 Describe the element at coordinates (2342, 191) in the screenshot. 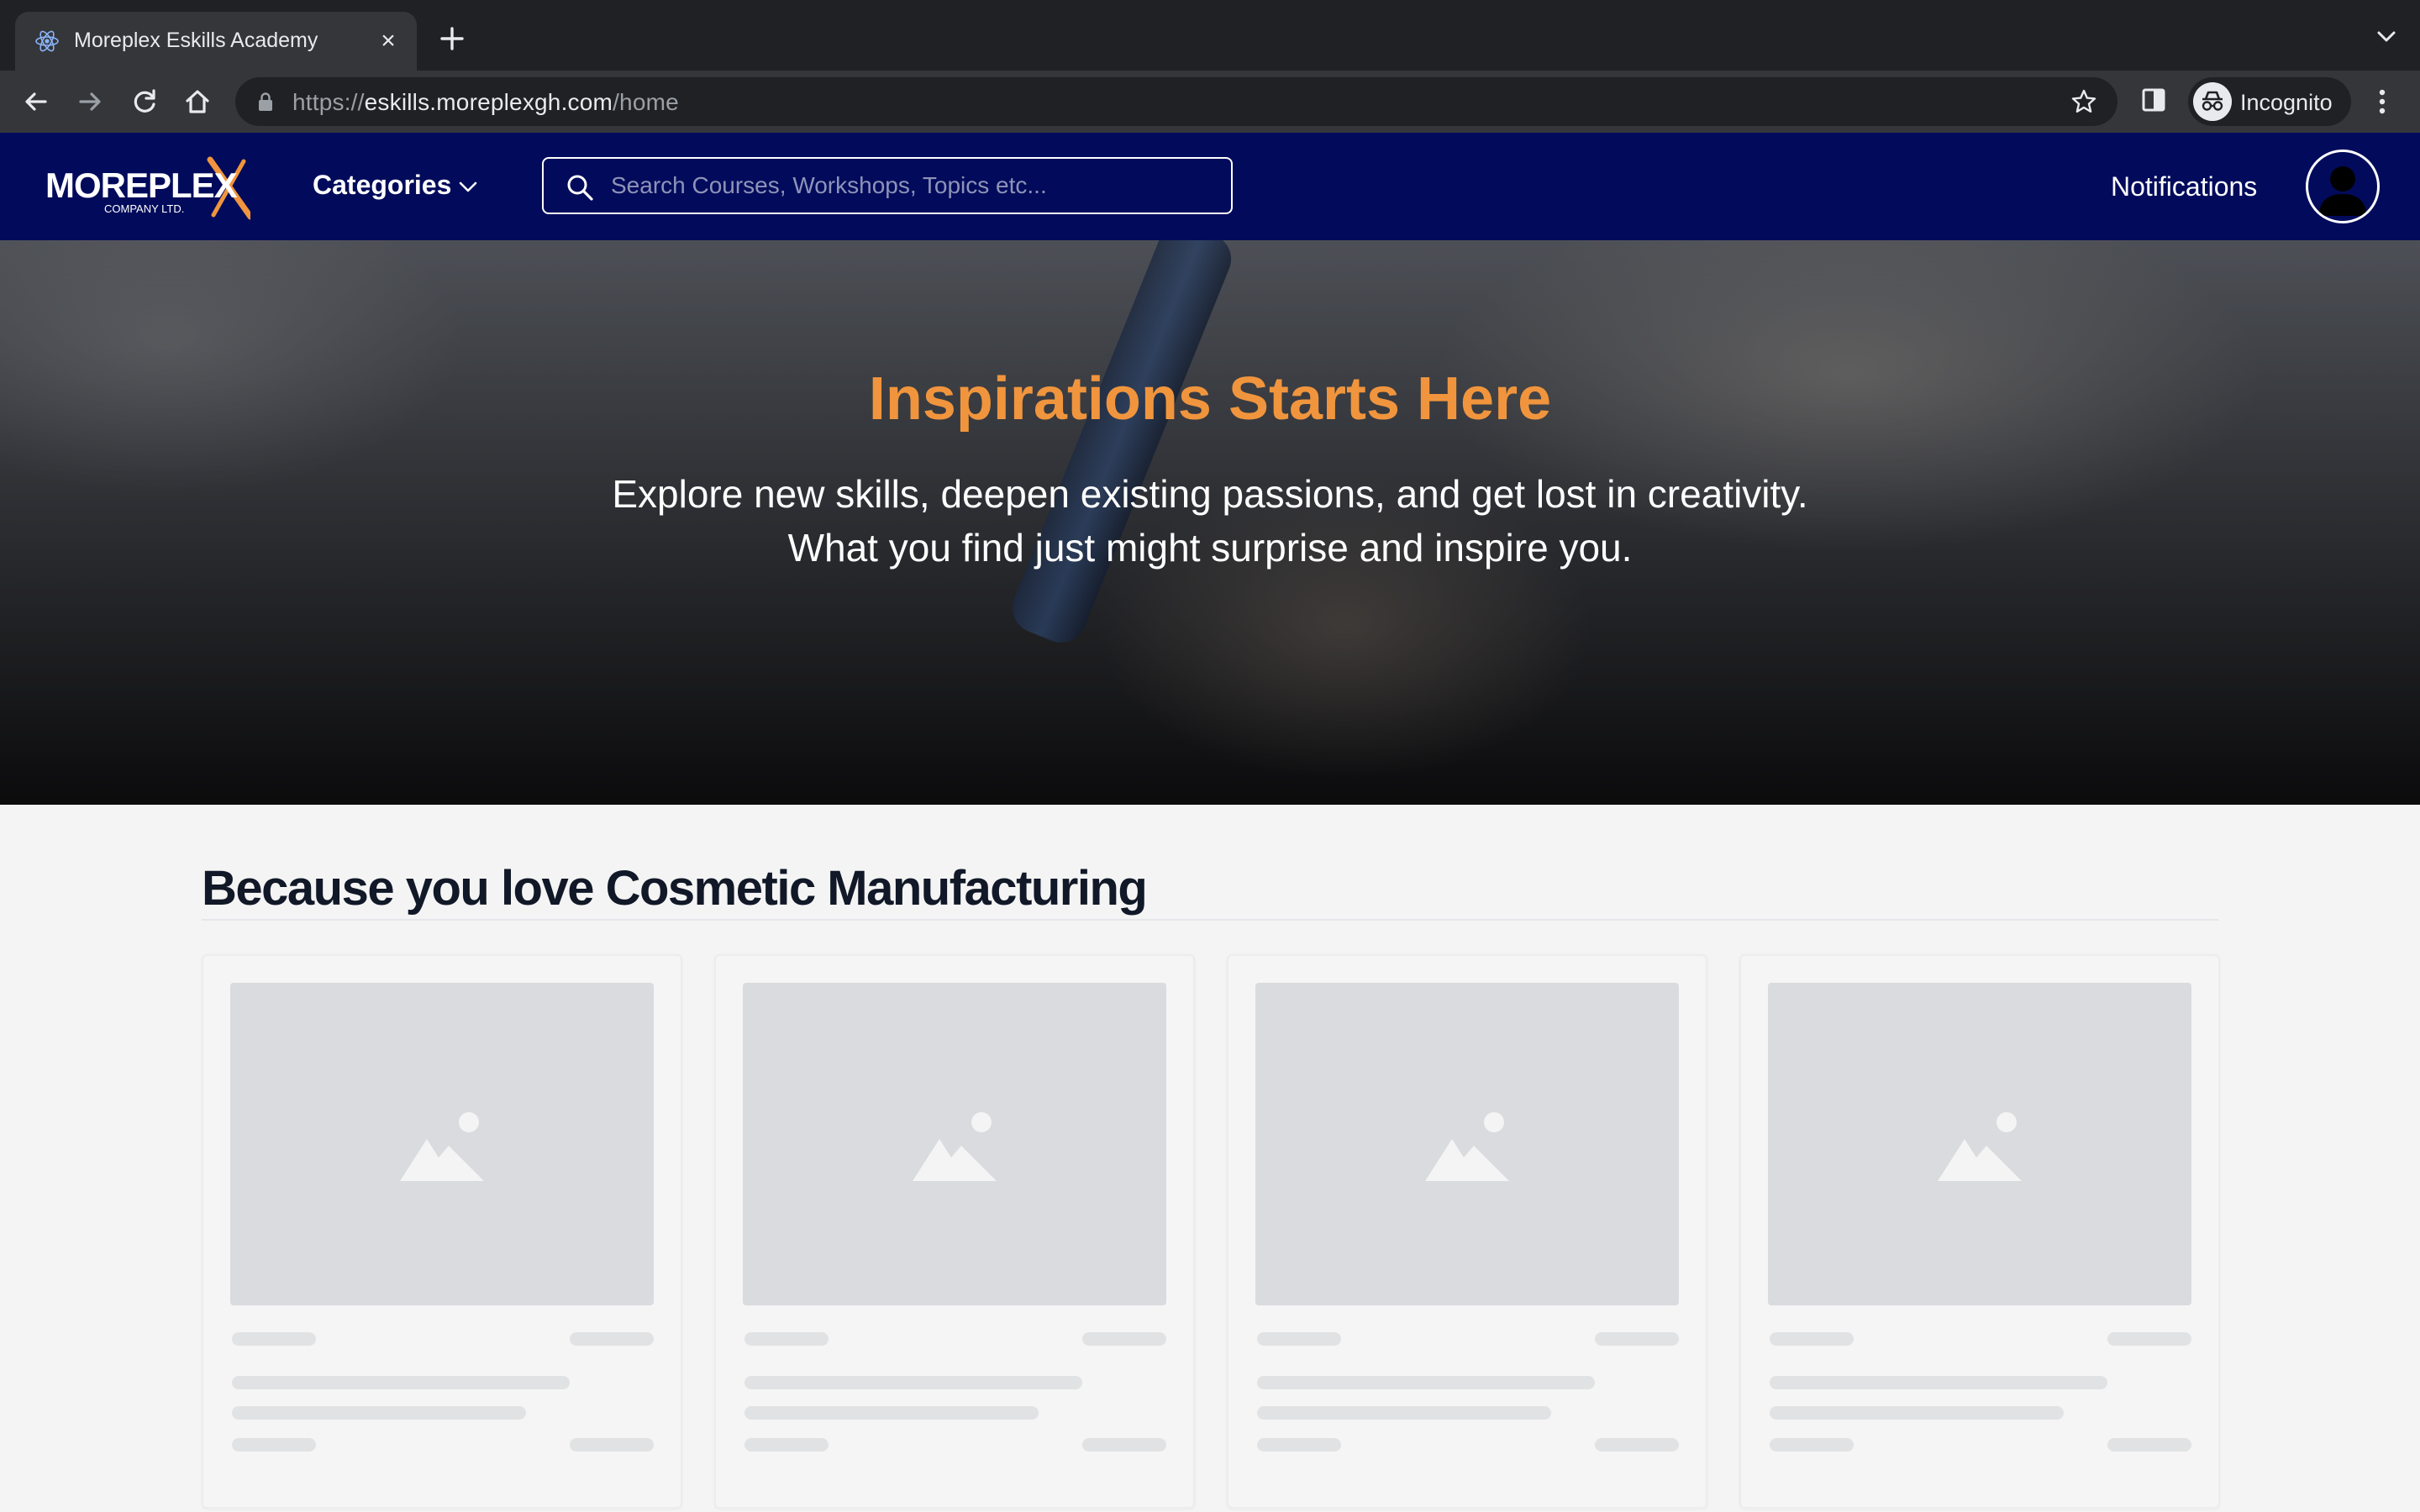

I see `avatar-icon` at that location.